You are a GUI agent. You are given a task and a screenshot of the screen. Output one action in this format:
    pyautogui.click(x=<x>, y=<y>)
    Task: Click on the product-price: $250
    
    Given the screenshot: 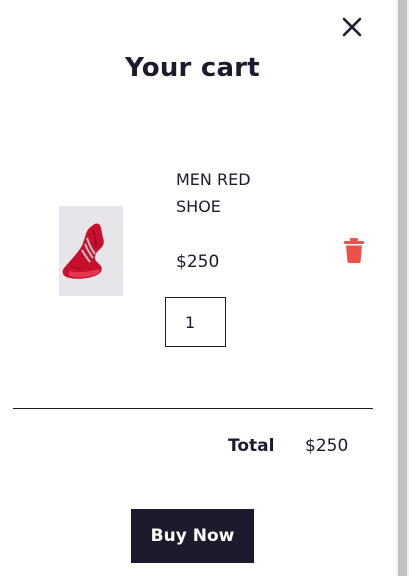 What is the action you would take?
    pyautogui.click(x=198, y=262)
    